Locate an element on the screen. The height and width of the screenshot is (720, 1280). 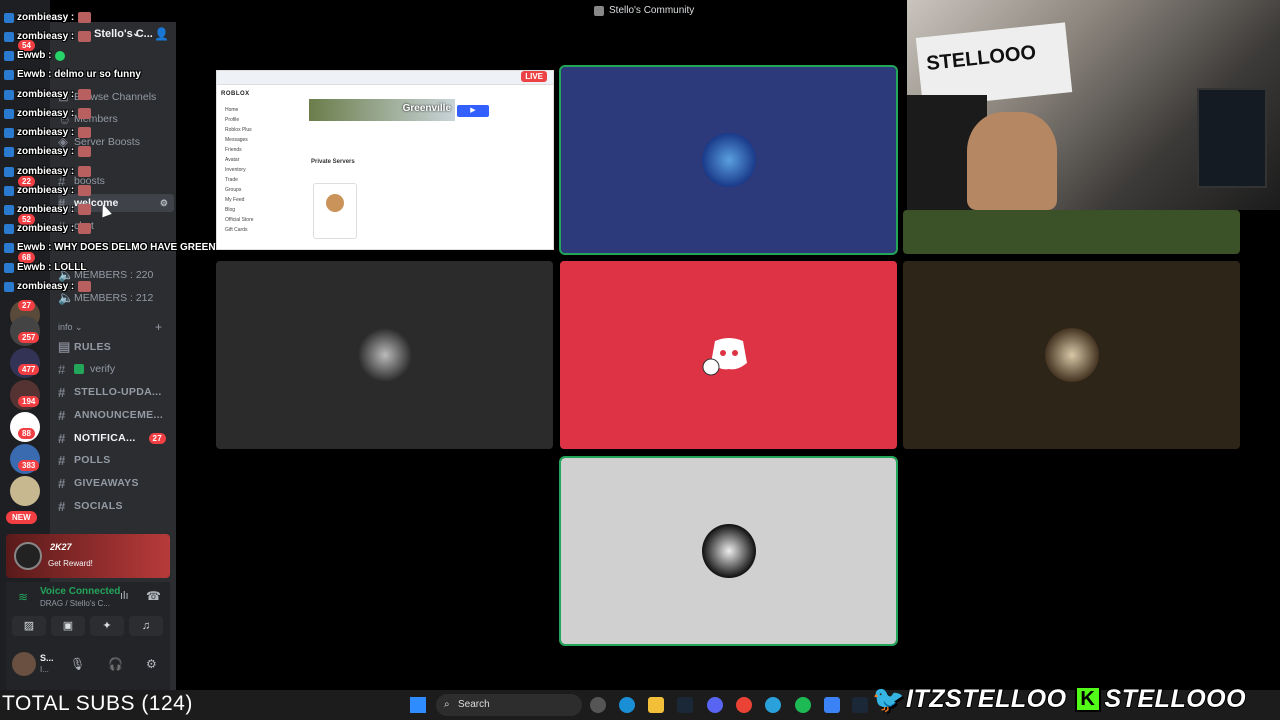
add-channel-icon: + is located at coordinates (158, 327).